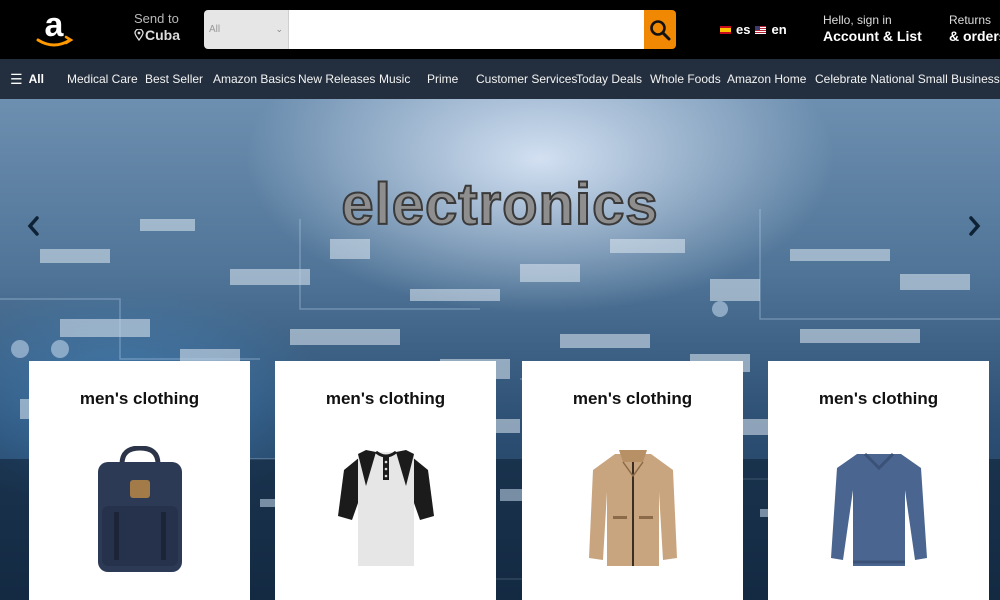  I want to click on search-button, so click(660, 29).